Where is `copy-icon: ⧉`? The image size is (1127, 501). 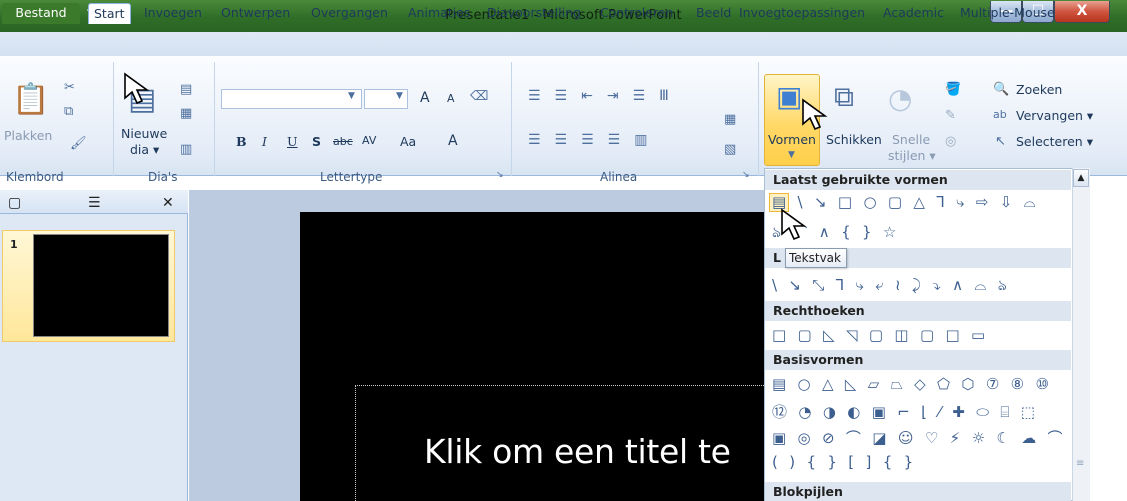 copy-icon: ⧉ is located at coordinates (68, 111).